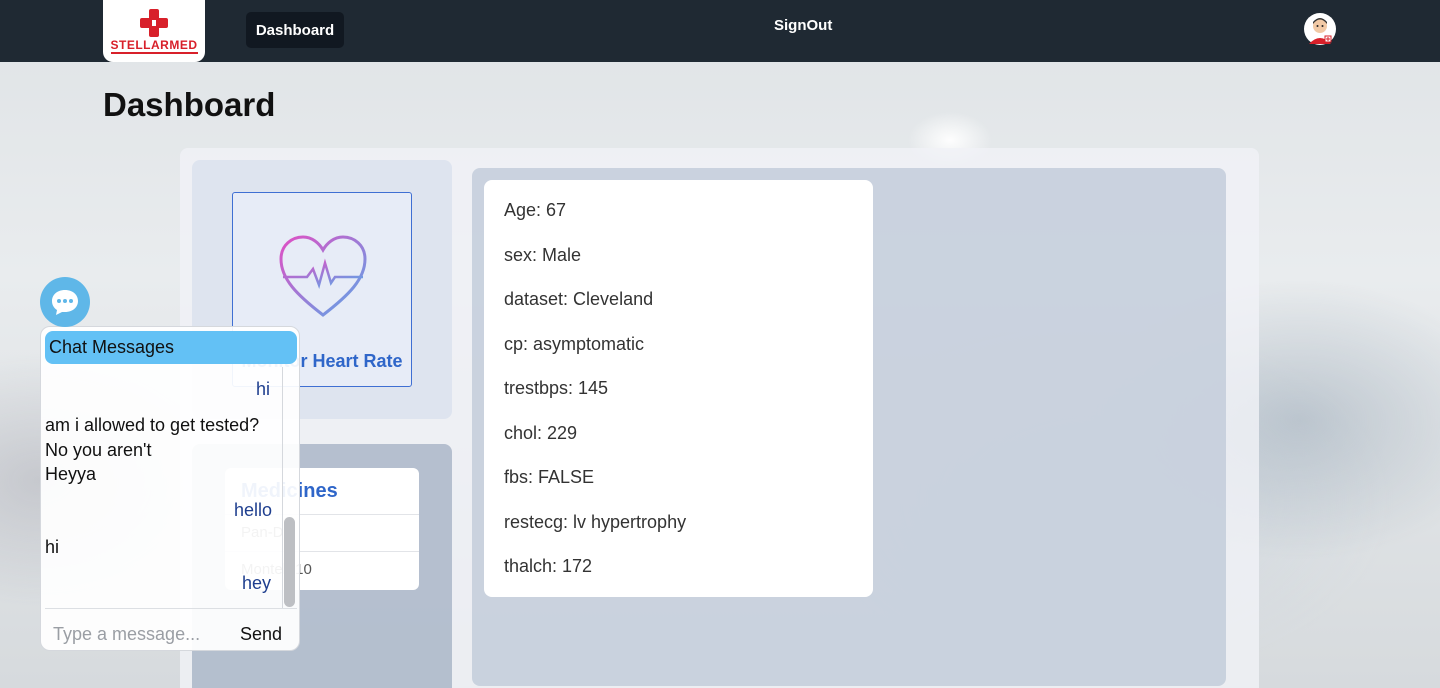  Describe the element at coordinates (130, 634) in the screenshot. I see `chat-message-input` at that location.